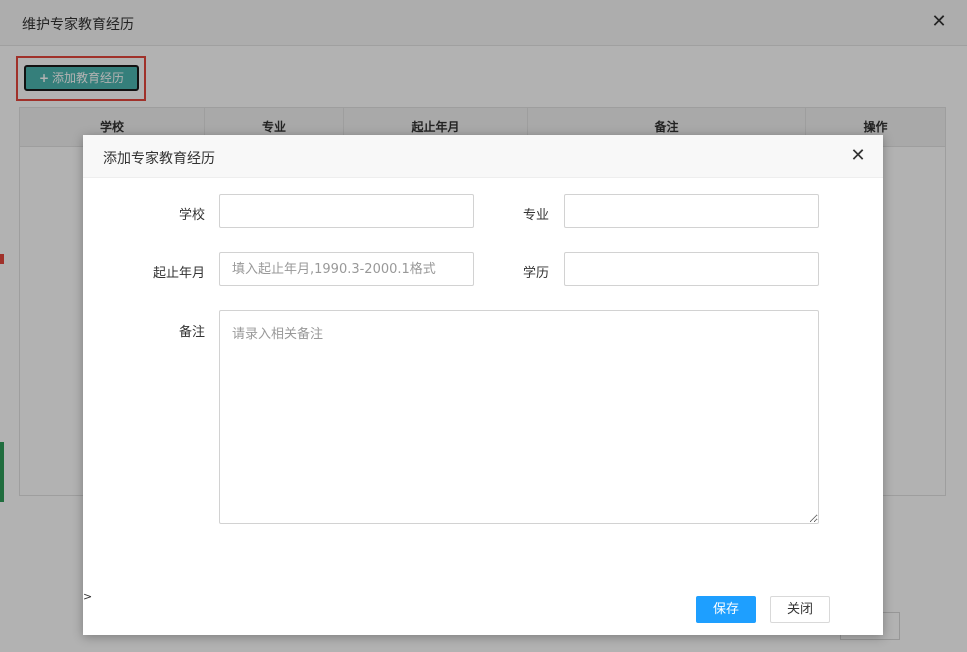 This screenshot has width=967, height=652. I want to click on school-input, so click(346, 211).